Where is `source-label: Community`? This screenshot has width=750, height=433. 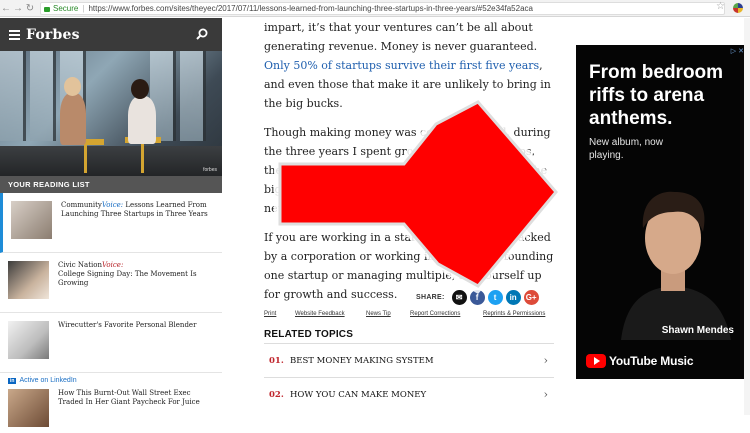
source-label: Community is located at coordinates (81, 205).